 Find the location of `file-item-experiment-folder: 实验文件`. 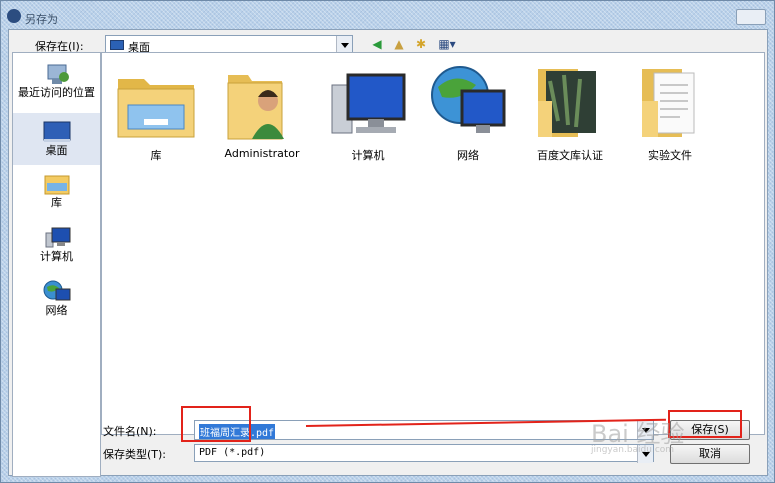

file-item-experiment-folder: 实验文件 is located at coordinates (670, 112).